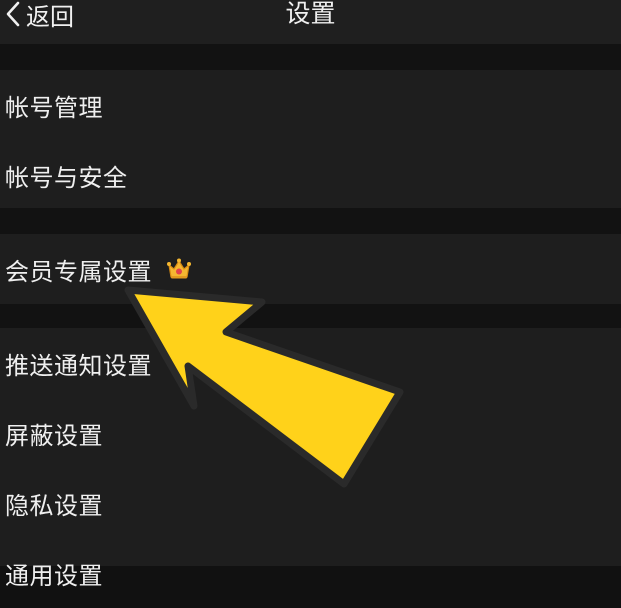 The width and height of the screenshot is (621, 608). I want to click on setting-item-label: 帐号与安全, so click(66, 177).